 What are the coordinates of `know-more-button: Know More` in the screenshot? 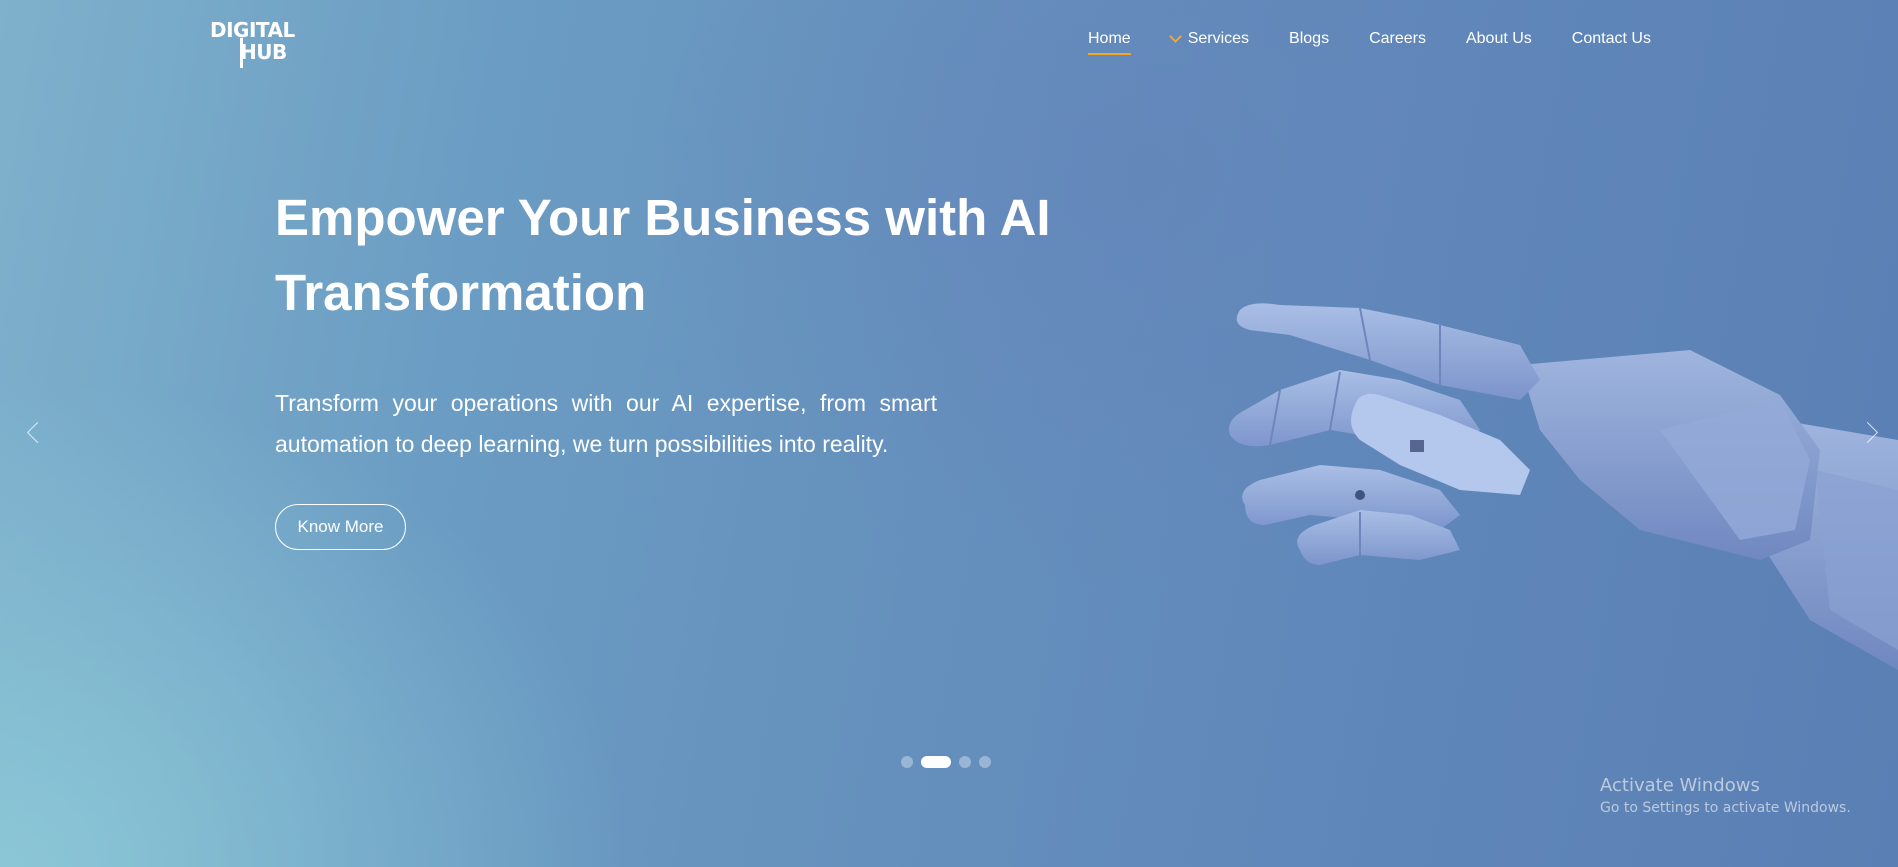 It's located at (340, 527).